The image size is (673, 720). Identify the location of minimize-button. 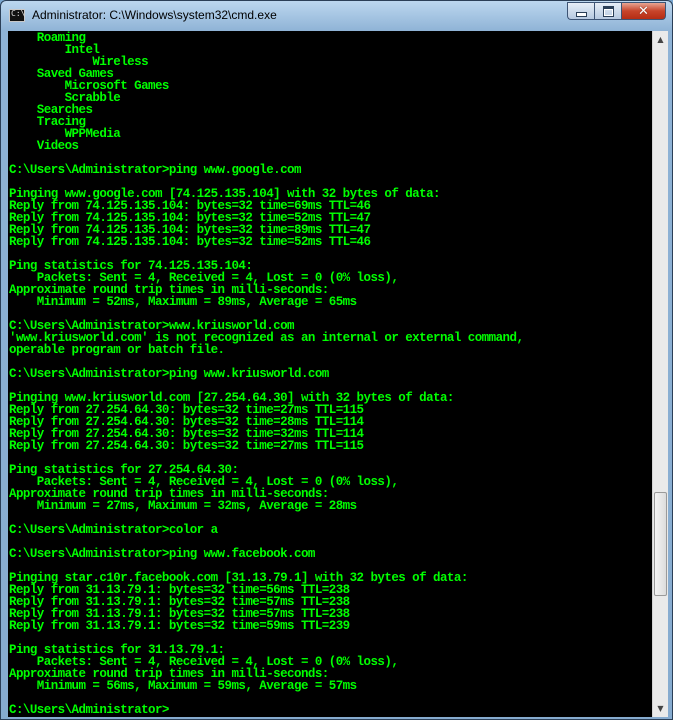
(580, 11).